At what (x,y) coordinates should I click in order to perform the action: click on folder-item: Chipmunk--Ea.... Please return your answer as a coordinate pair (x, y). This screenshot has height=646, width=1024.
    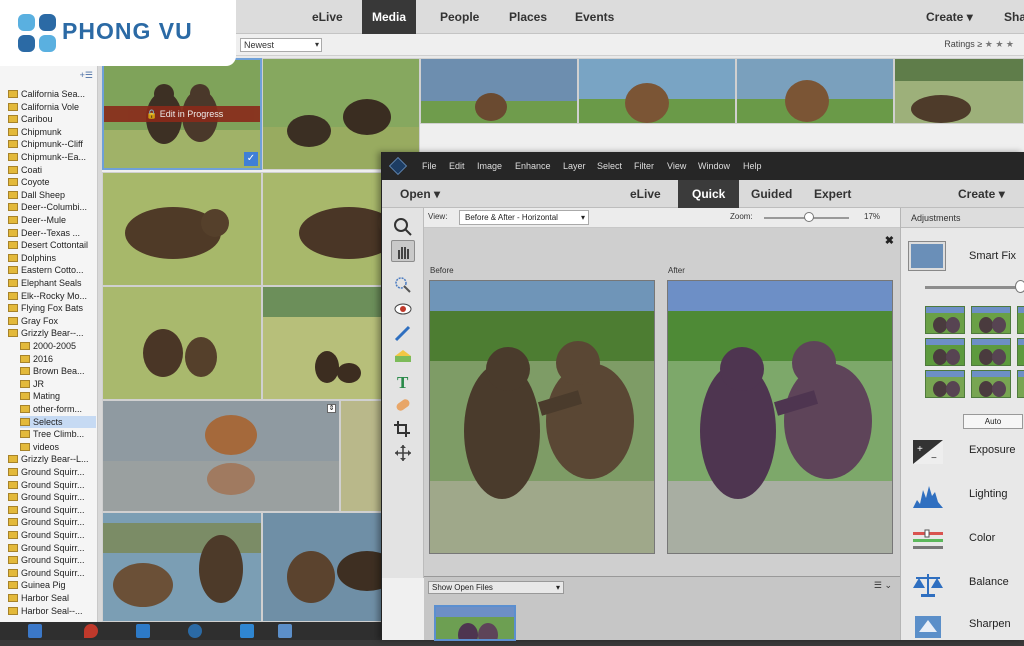
    Looking at the image, I should click on (52, 157).